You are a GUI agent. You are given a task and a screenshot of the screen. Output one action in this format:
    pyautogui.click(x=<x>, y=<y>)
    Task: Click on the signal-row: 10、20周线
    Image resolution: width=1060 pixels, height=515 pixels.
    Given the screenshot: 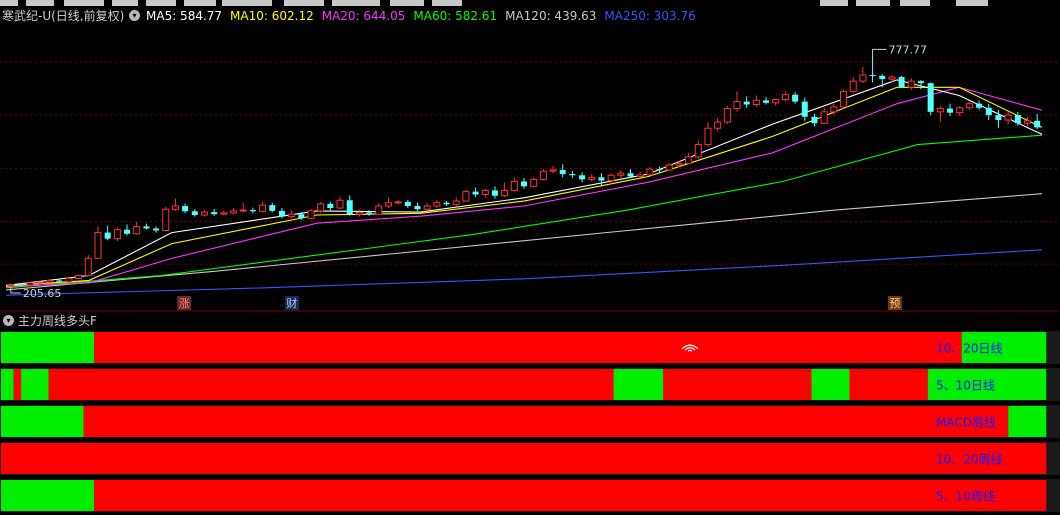 What is the action you would take?
    pyautogui.click(x=530, y=458)
    